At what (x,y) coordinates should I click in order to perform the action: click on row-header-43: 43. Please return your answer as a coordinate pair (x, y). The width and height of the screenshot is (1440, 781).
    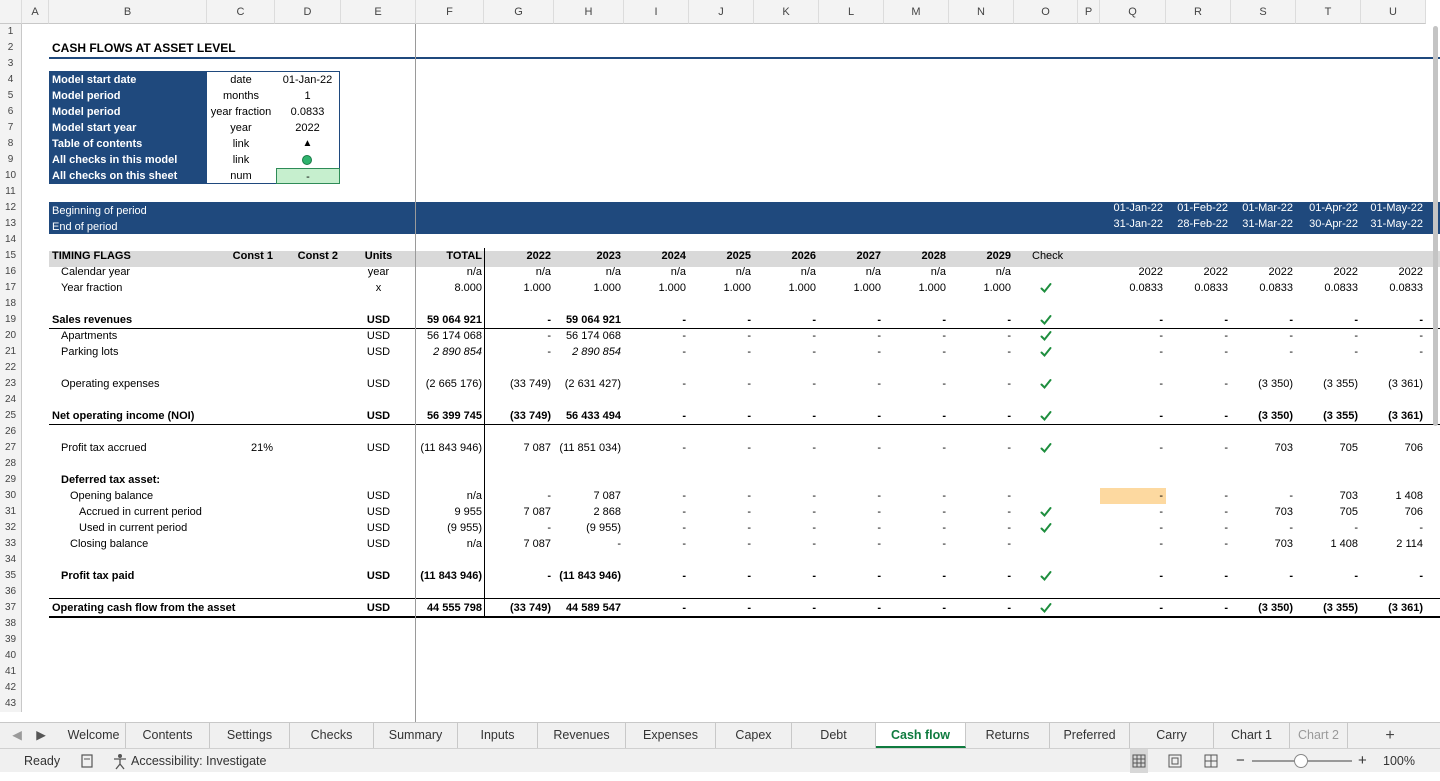
    Looking at the image, I should click on (11, 704).